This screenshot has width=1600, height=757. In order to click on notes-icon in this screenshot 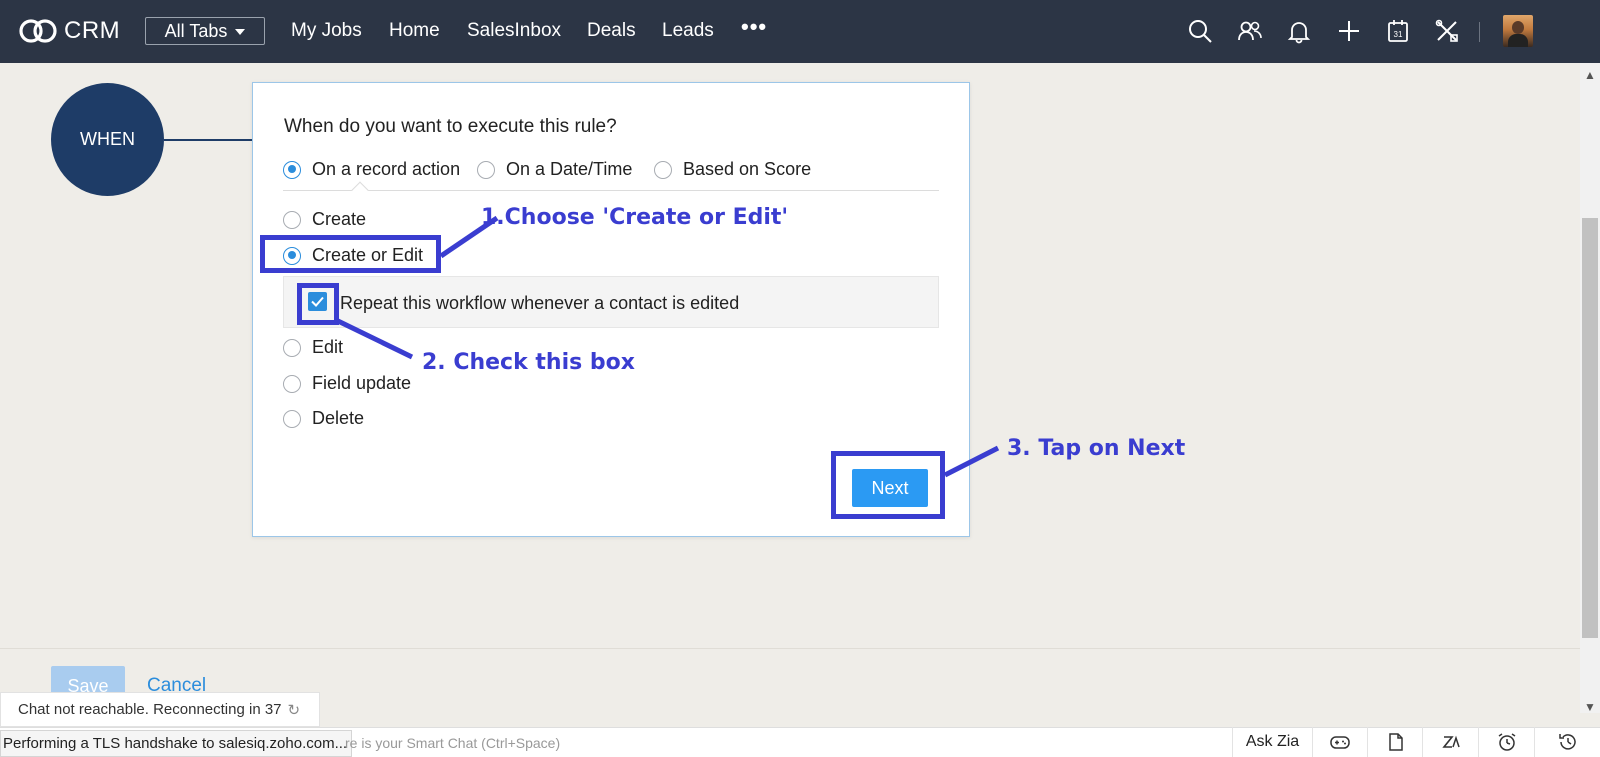, I will do `click(1394, 742)`.